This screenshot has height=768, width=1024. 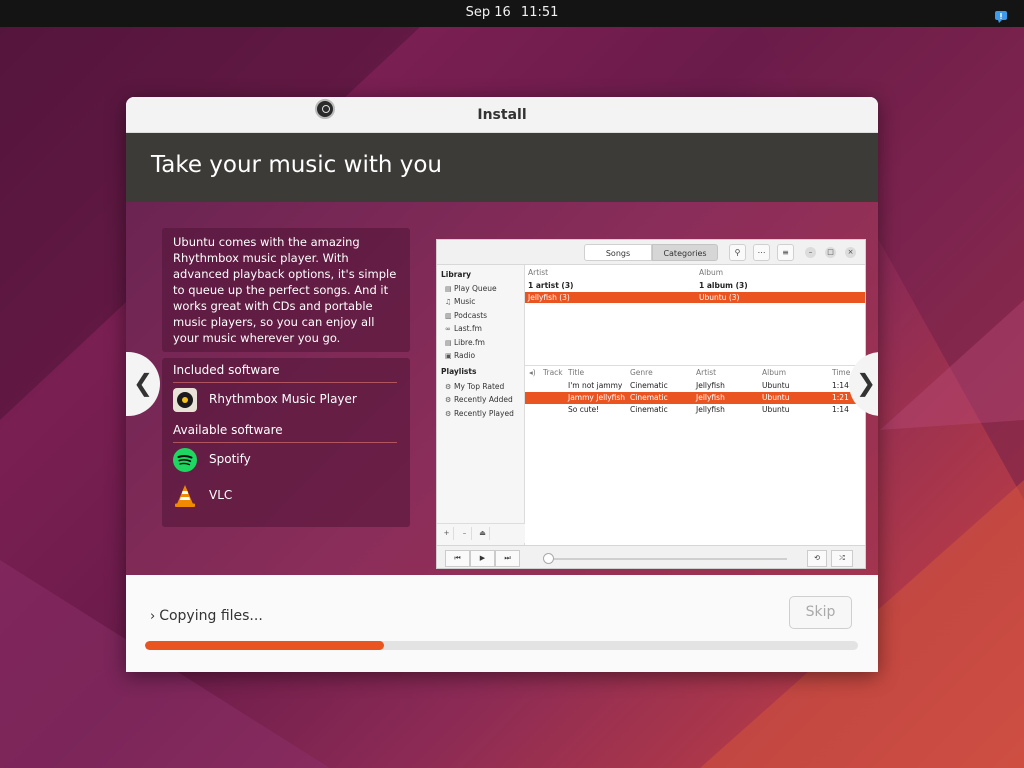 I want to click on player-controls: ⏮ ▶ ⏭ ⟲ ⤮, so click(x=651, y=556).